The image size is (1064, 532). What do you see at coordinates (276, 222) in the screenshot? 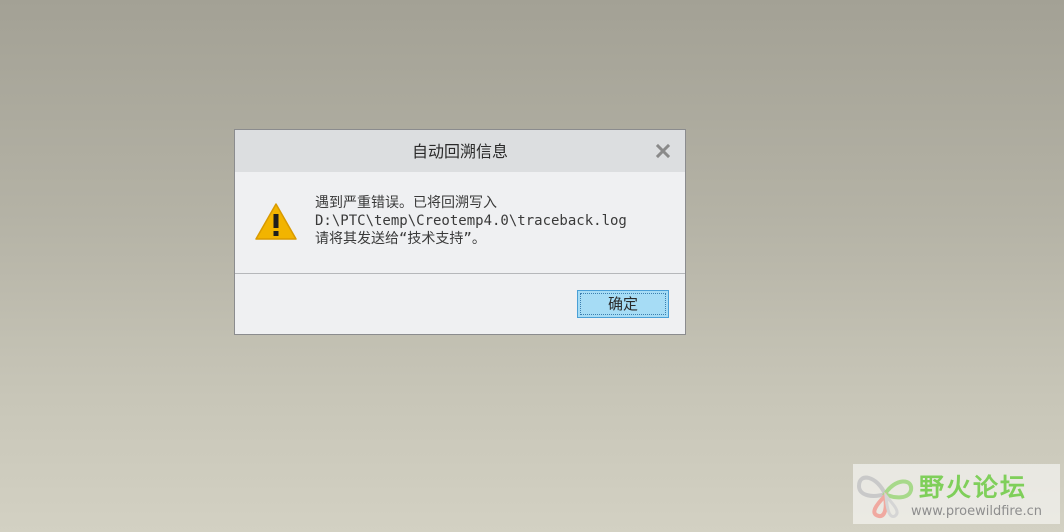
I see `warning-icon` at bounding box center [276, 222].